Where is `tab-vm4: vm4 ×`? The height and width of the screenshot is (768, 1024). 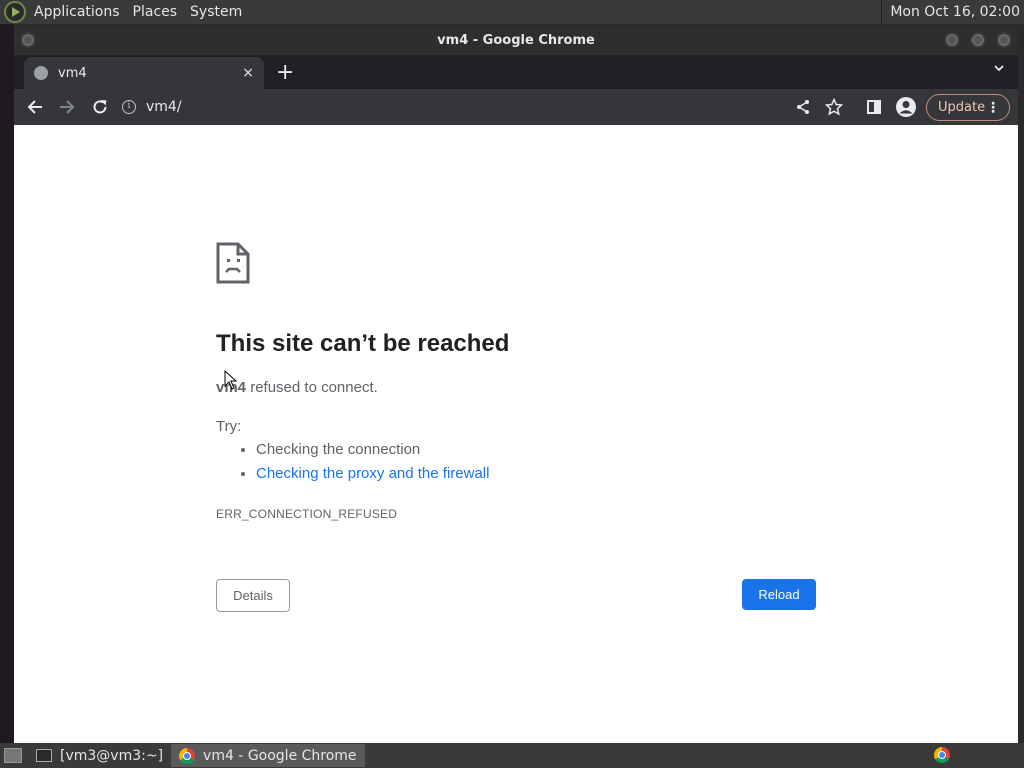 tab-vm4: vm4 × is located at coordinates (144, 73).